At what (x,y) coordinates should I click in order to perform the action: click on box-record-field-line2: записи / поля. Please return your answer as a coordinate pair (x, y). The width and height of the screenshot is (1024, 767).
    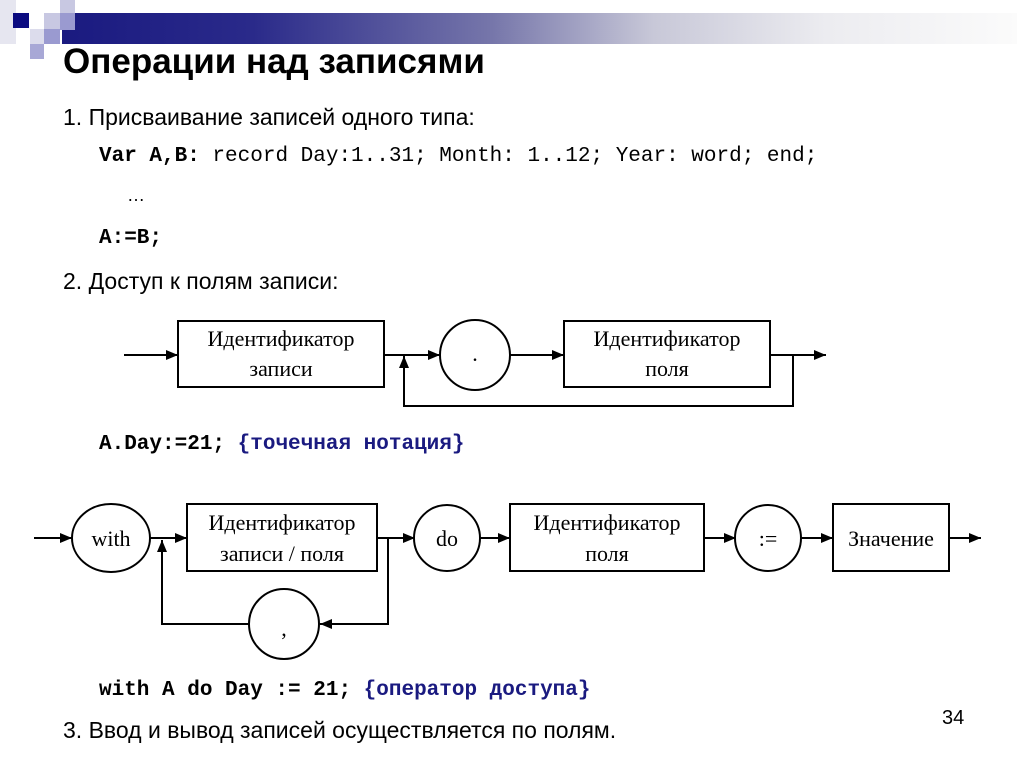
    Looking at the image, I should click on (282, 553).